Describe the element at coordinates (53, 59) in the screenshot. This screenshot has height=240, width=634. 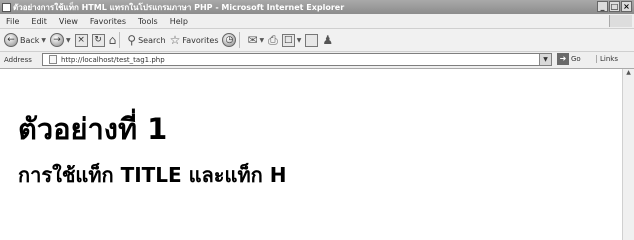
I see `page-icon` at that location.